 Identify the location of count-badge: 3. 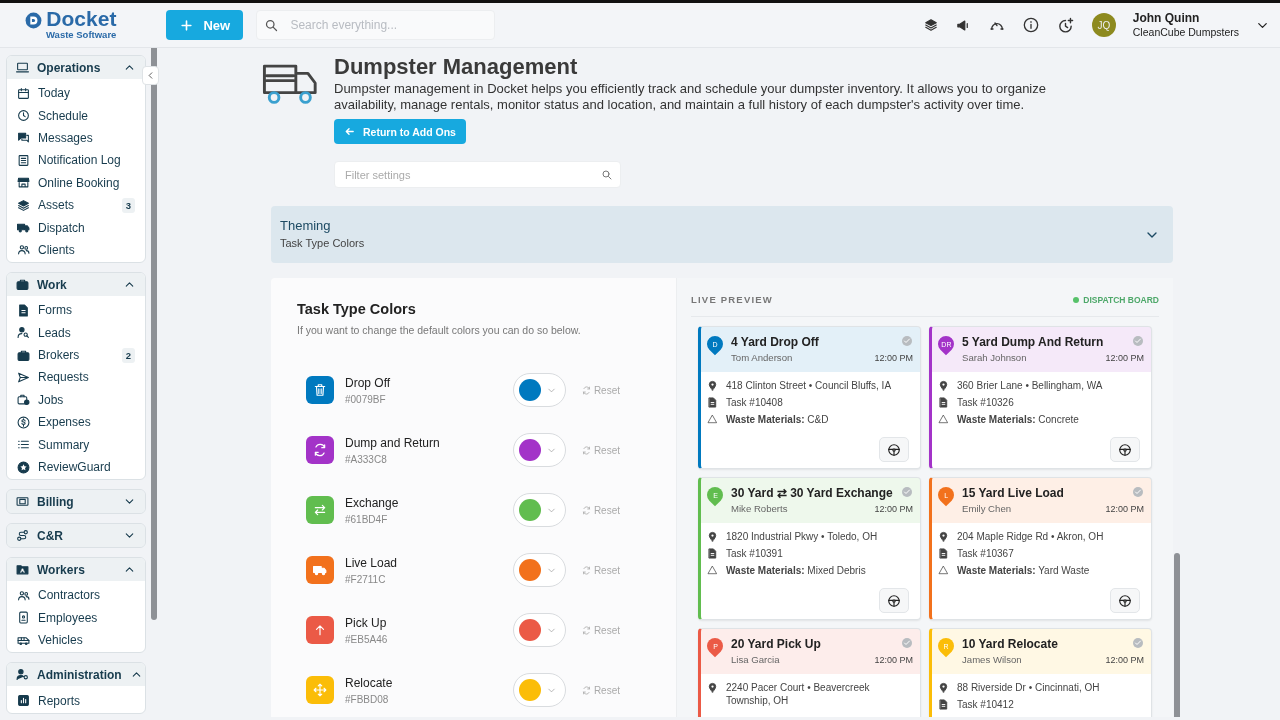
(128, 205).